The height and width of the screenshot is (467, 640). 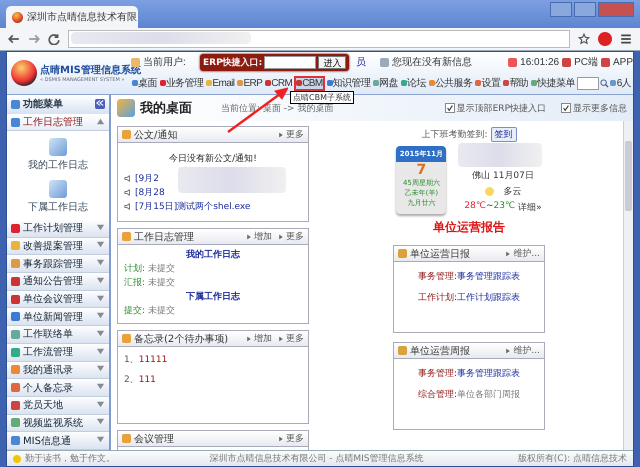 I want to click on nav-item: CRM, so click(x=279, y=83).